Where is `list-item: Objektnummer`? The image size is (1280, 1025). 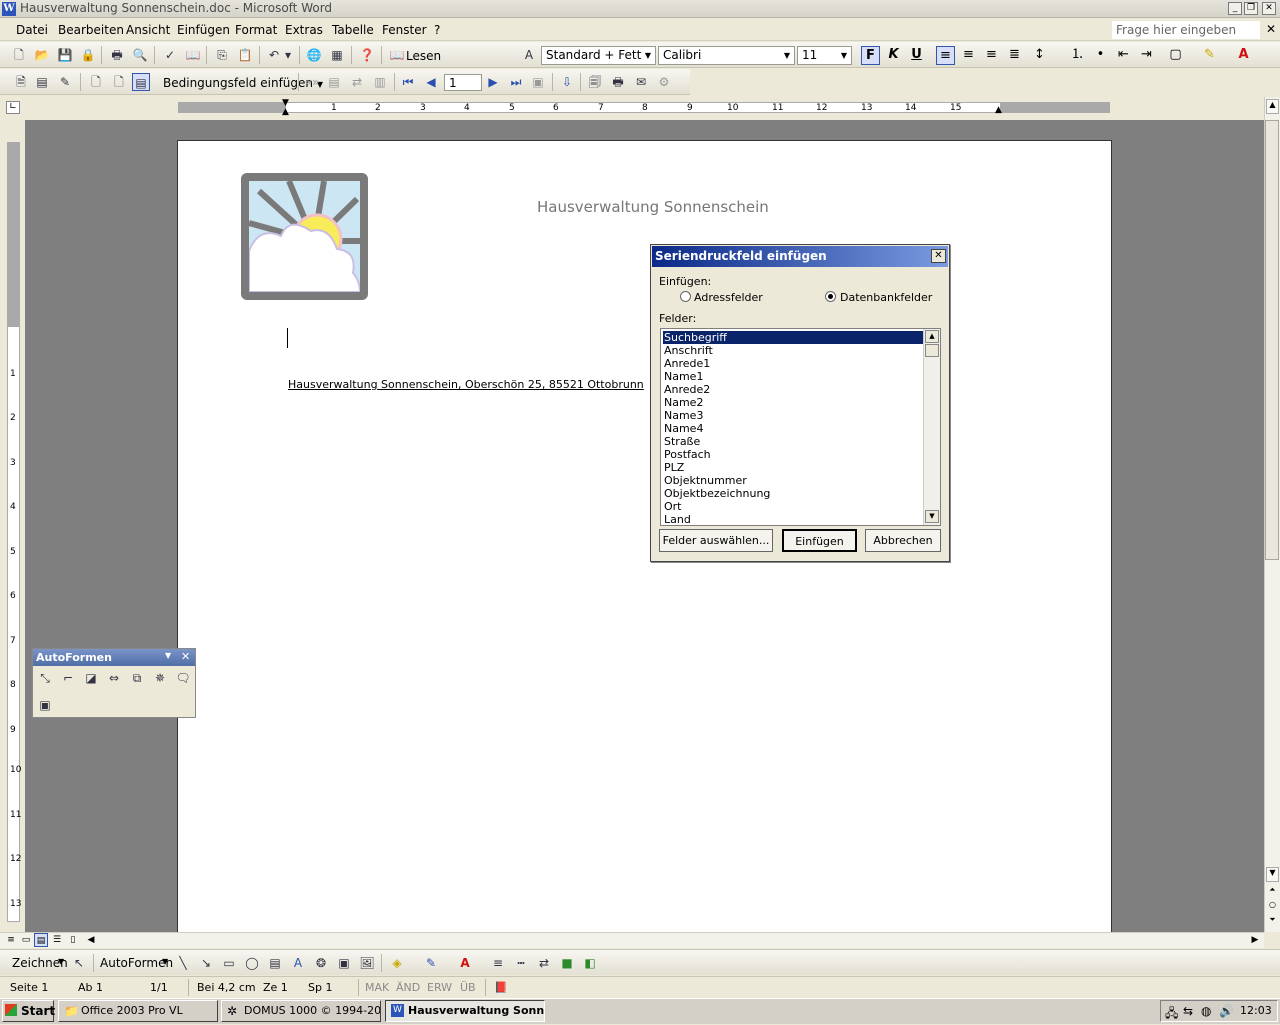 list-item: Objektnummer is located at coordinates (793, 480).